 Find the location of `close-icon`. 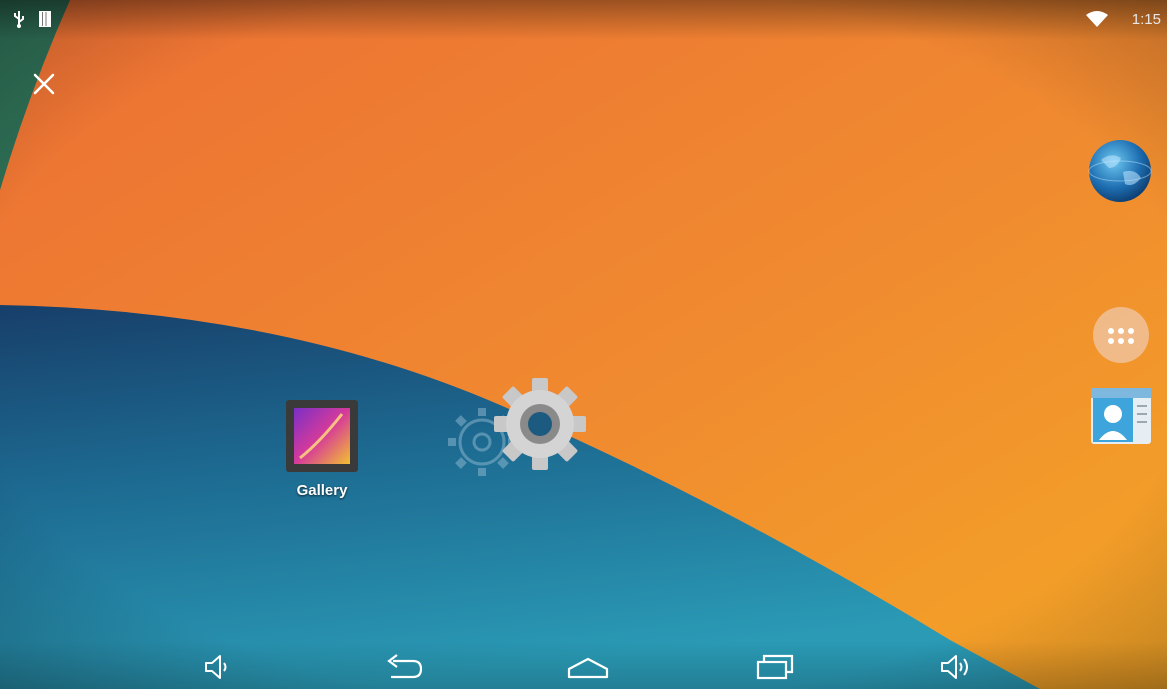

close-icon is located at coordinates (44, 84).